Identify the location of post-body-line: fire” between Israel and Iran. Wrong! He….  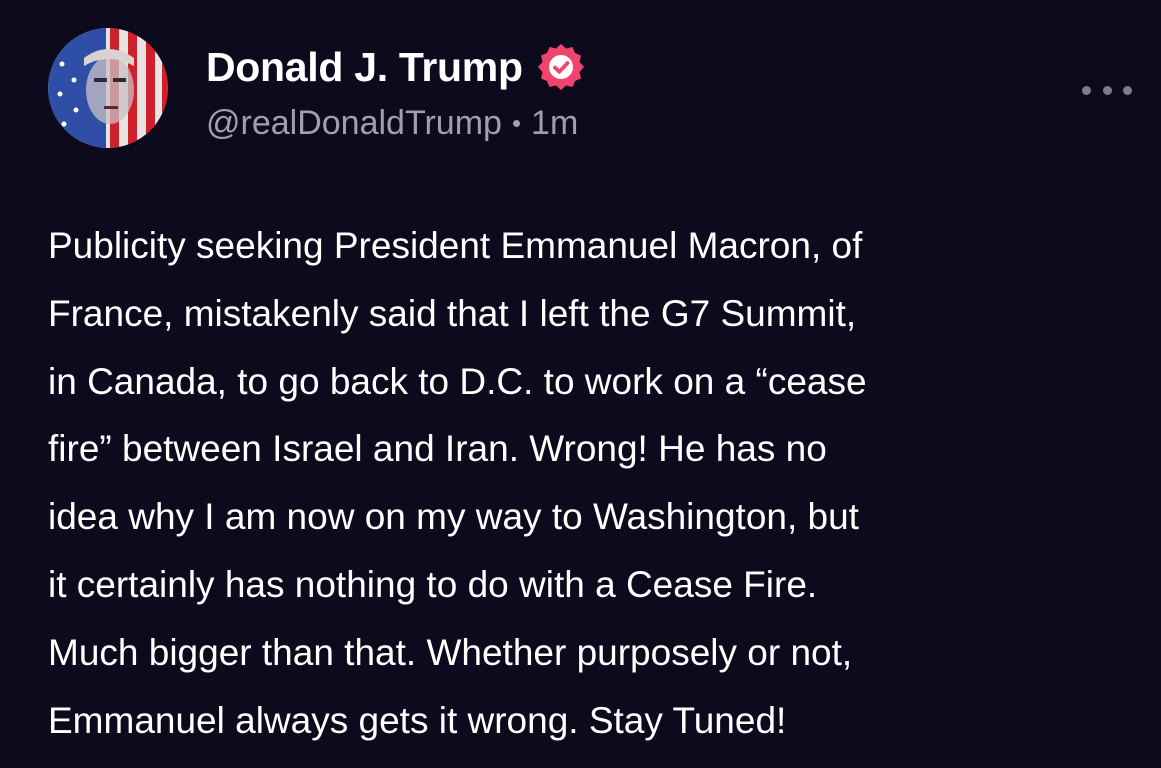
(437, 449).